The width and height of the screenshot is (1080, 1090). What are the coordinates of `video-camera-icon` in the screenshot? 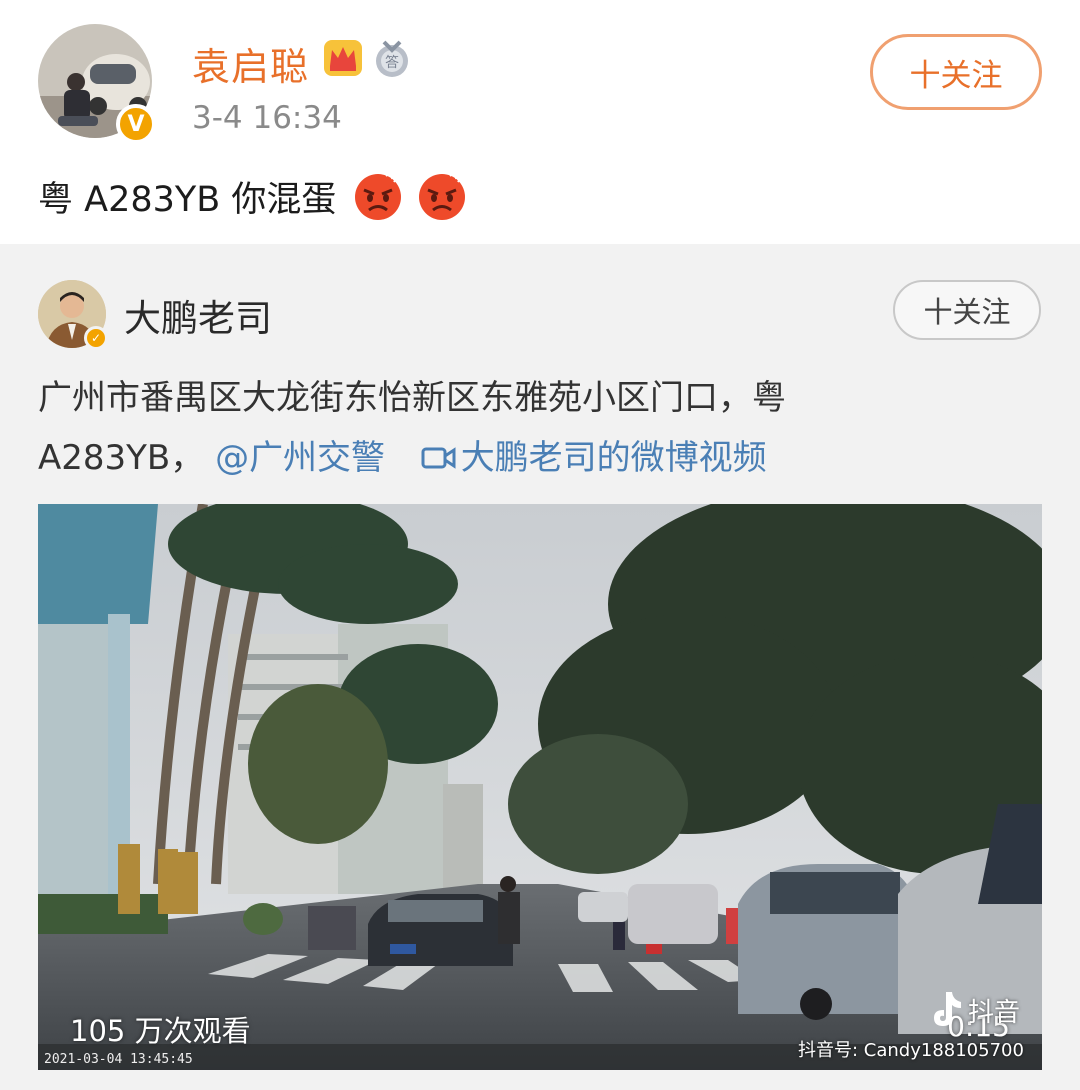 It's located at (438, 458).